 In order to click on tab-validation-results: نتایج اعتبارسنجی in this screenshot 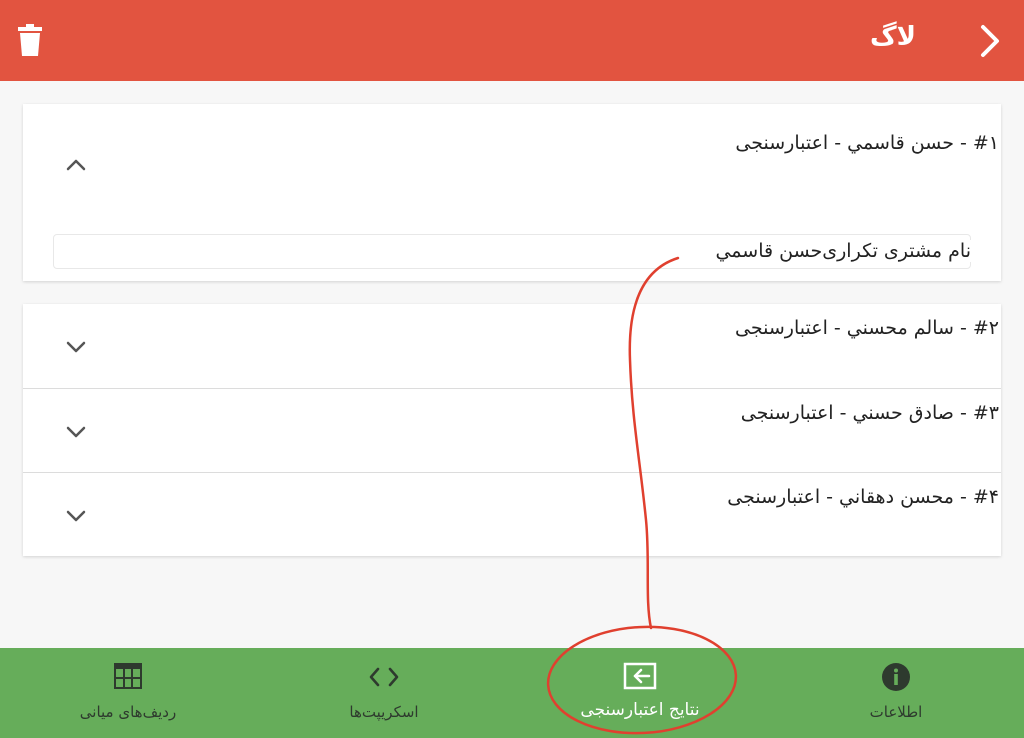, I will do `click(640, 693)`.